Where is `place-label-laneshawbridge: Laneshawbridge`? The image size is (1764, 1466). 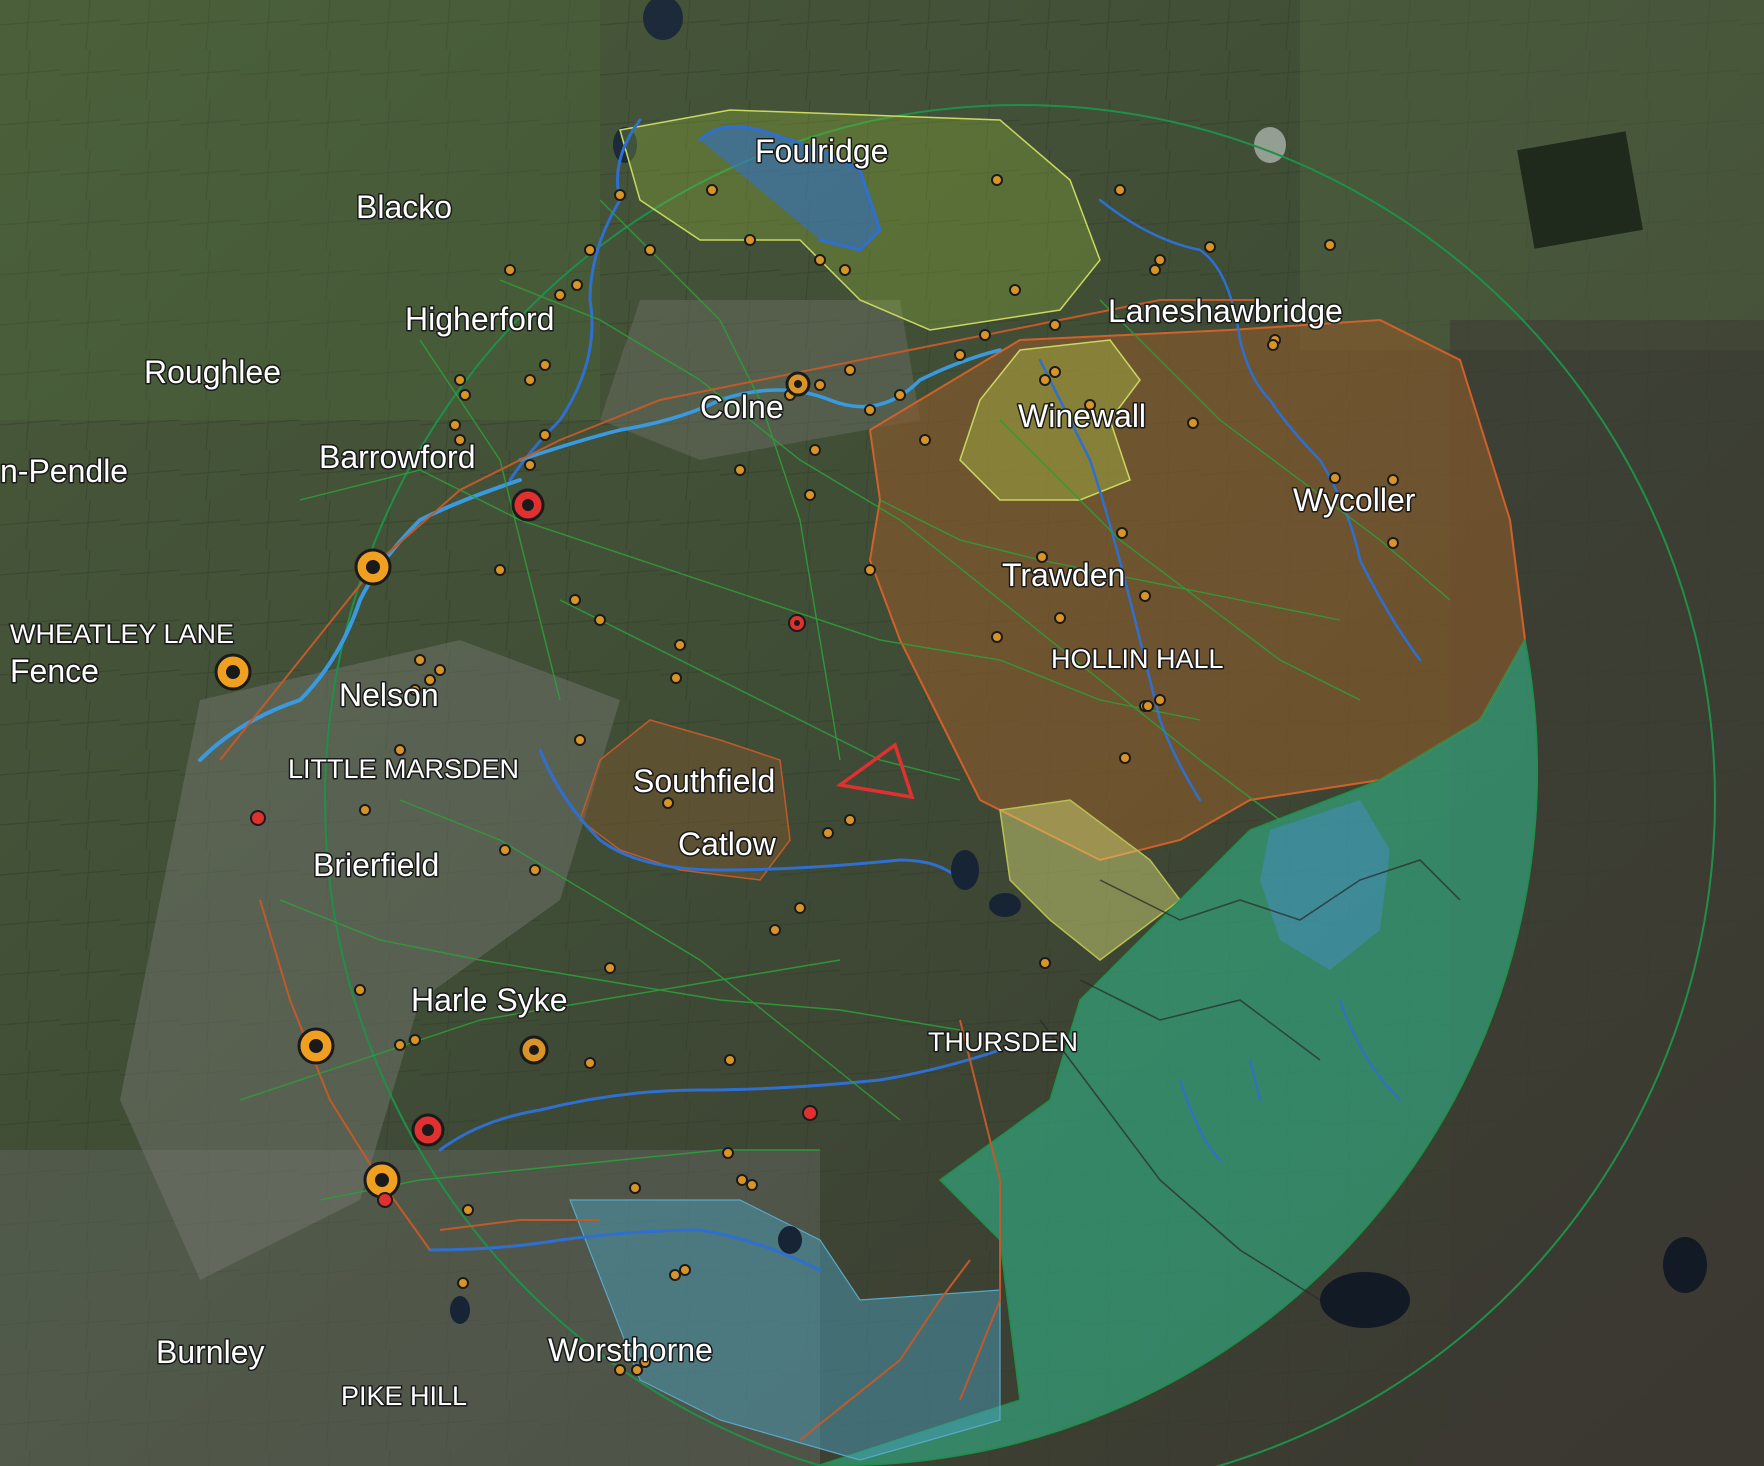 place-label-laneshawbridge: Laneshawbridge is located at coordinates (1225, 311).